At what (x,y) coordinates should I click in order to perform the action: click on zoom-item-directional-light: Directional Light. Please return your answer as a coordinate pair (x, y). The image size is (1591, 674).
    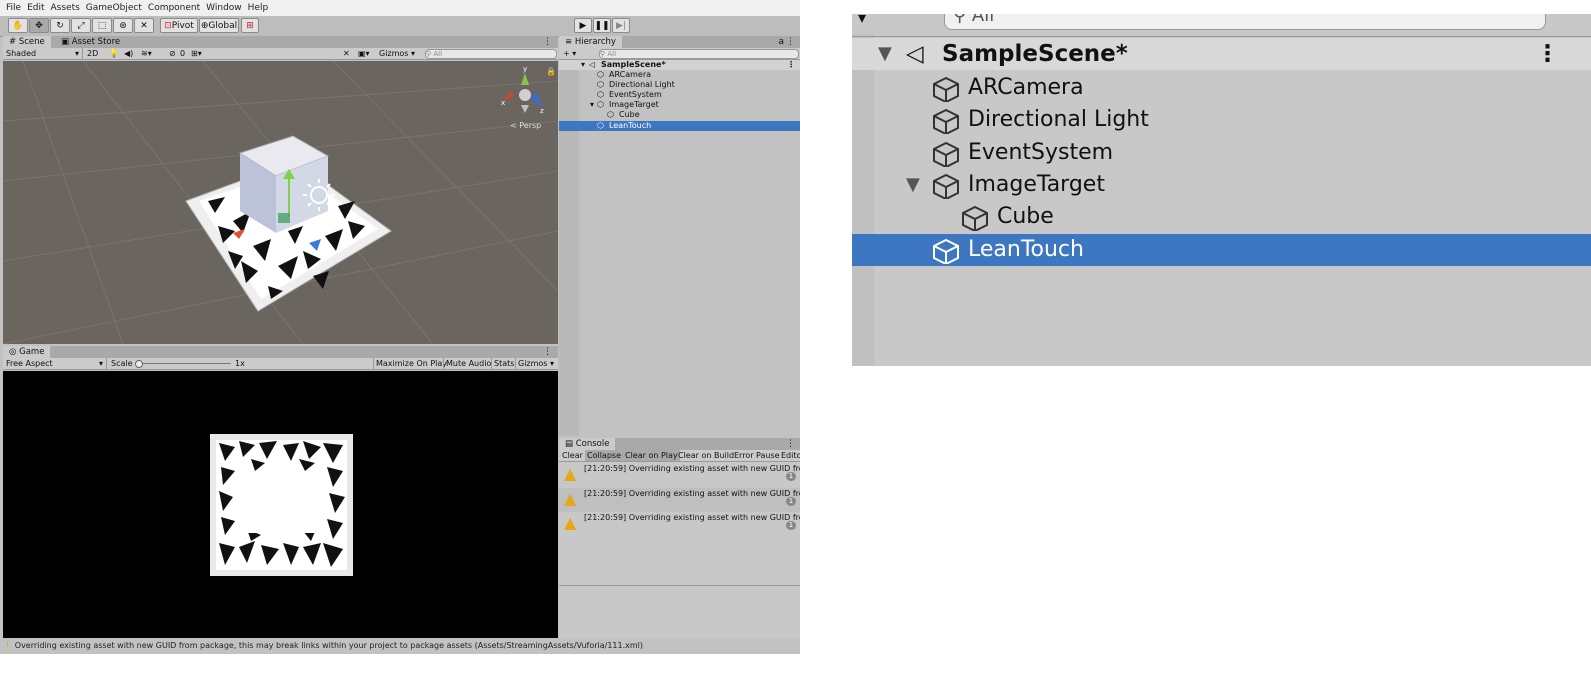
    Looking at the image, I should click on (1221, 120).